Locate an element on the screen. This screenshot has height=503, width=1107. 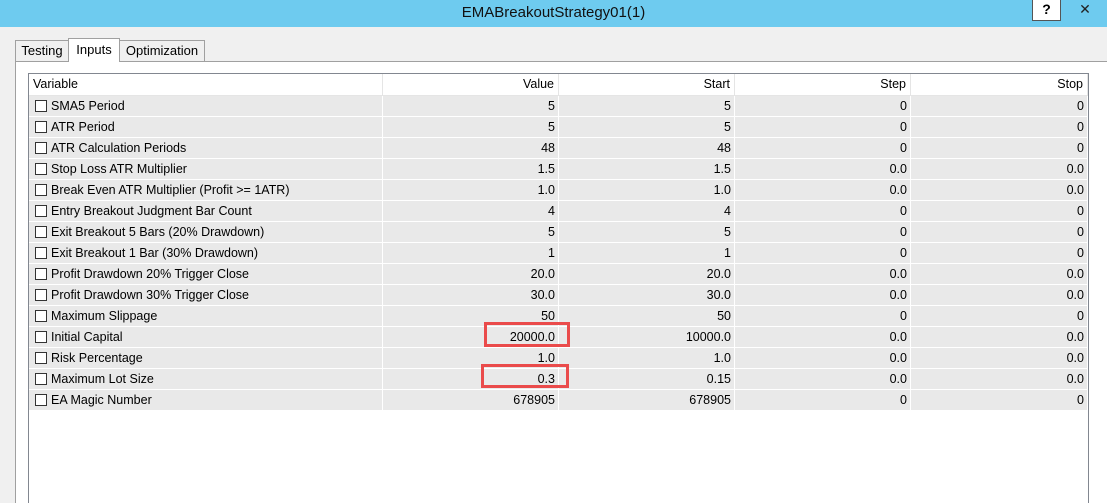
table-row: Initial Capital 20000.0 10000.0 0.0 0.0 is located at coordinates (558, 337).